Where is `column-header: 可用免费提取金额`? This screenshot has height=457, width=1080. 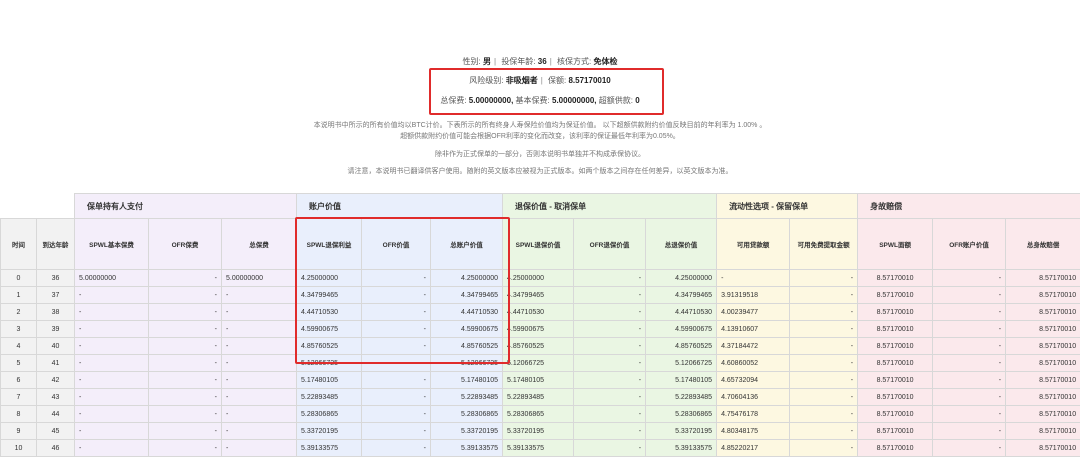 column-header: 可用免费提取金额 is located at coordinates (824, 244).